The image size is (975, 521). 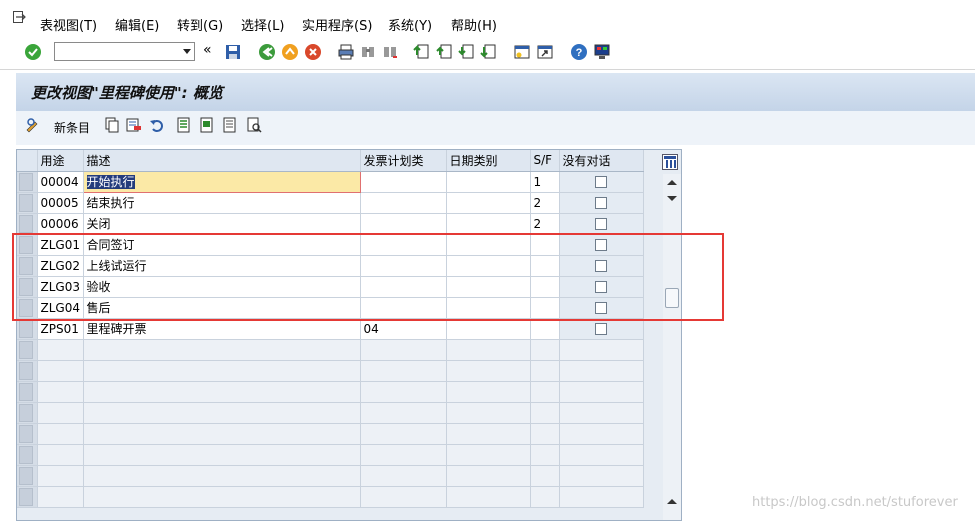 What do you see at coordinates (112, 125) in the screenshot?
I see `copy-as-icon` at bounding box center [112, 125].